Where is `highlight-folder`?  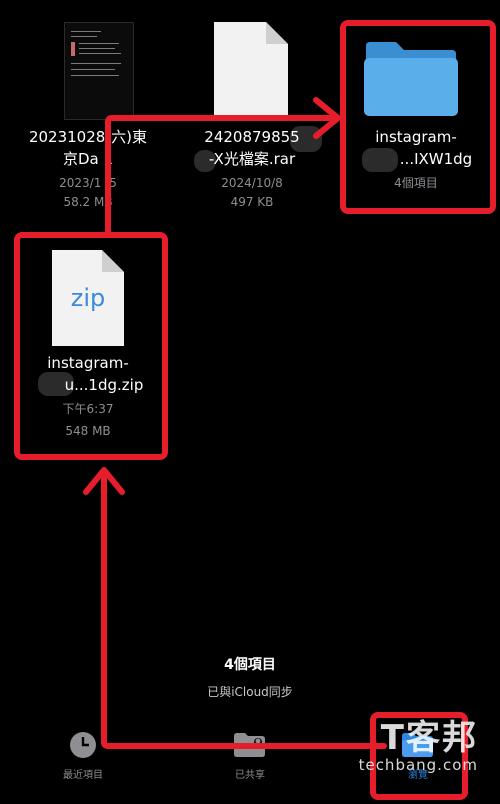 highlight-folder is located at coordinates (418, 117).